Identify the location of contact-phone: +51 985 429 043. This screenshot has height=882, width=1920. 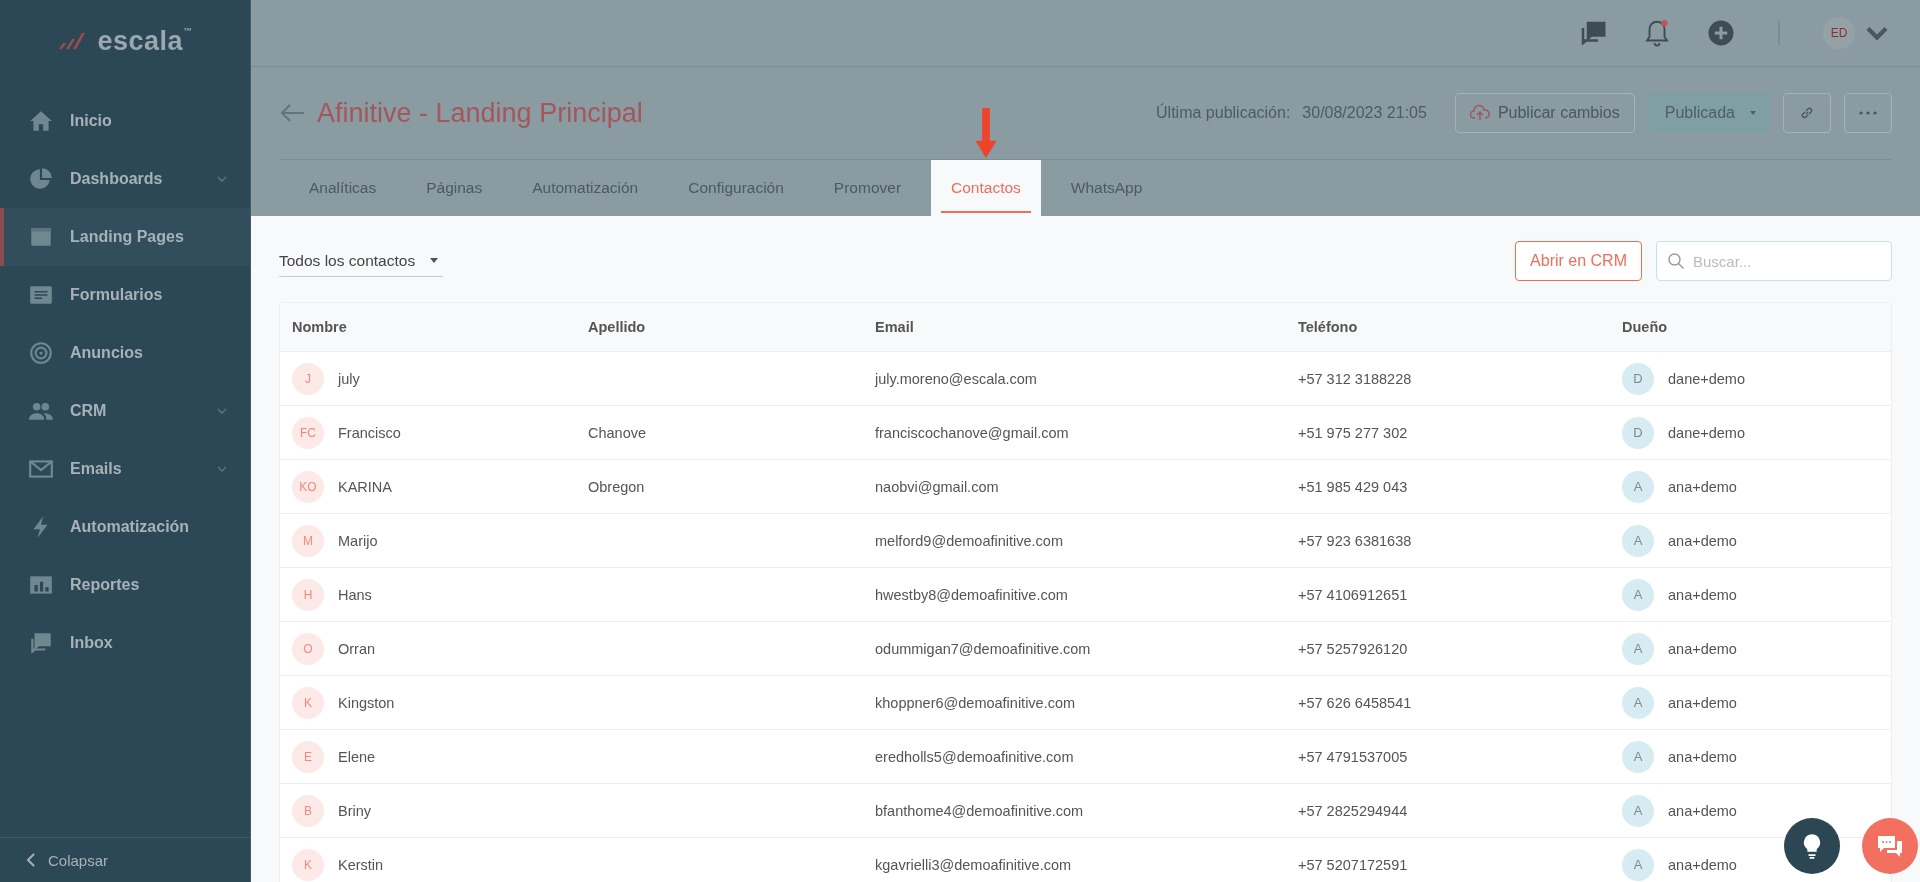
(1353, 486).